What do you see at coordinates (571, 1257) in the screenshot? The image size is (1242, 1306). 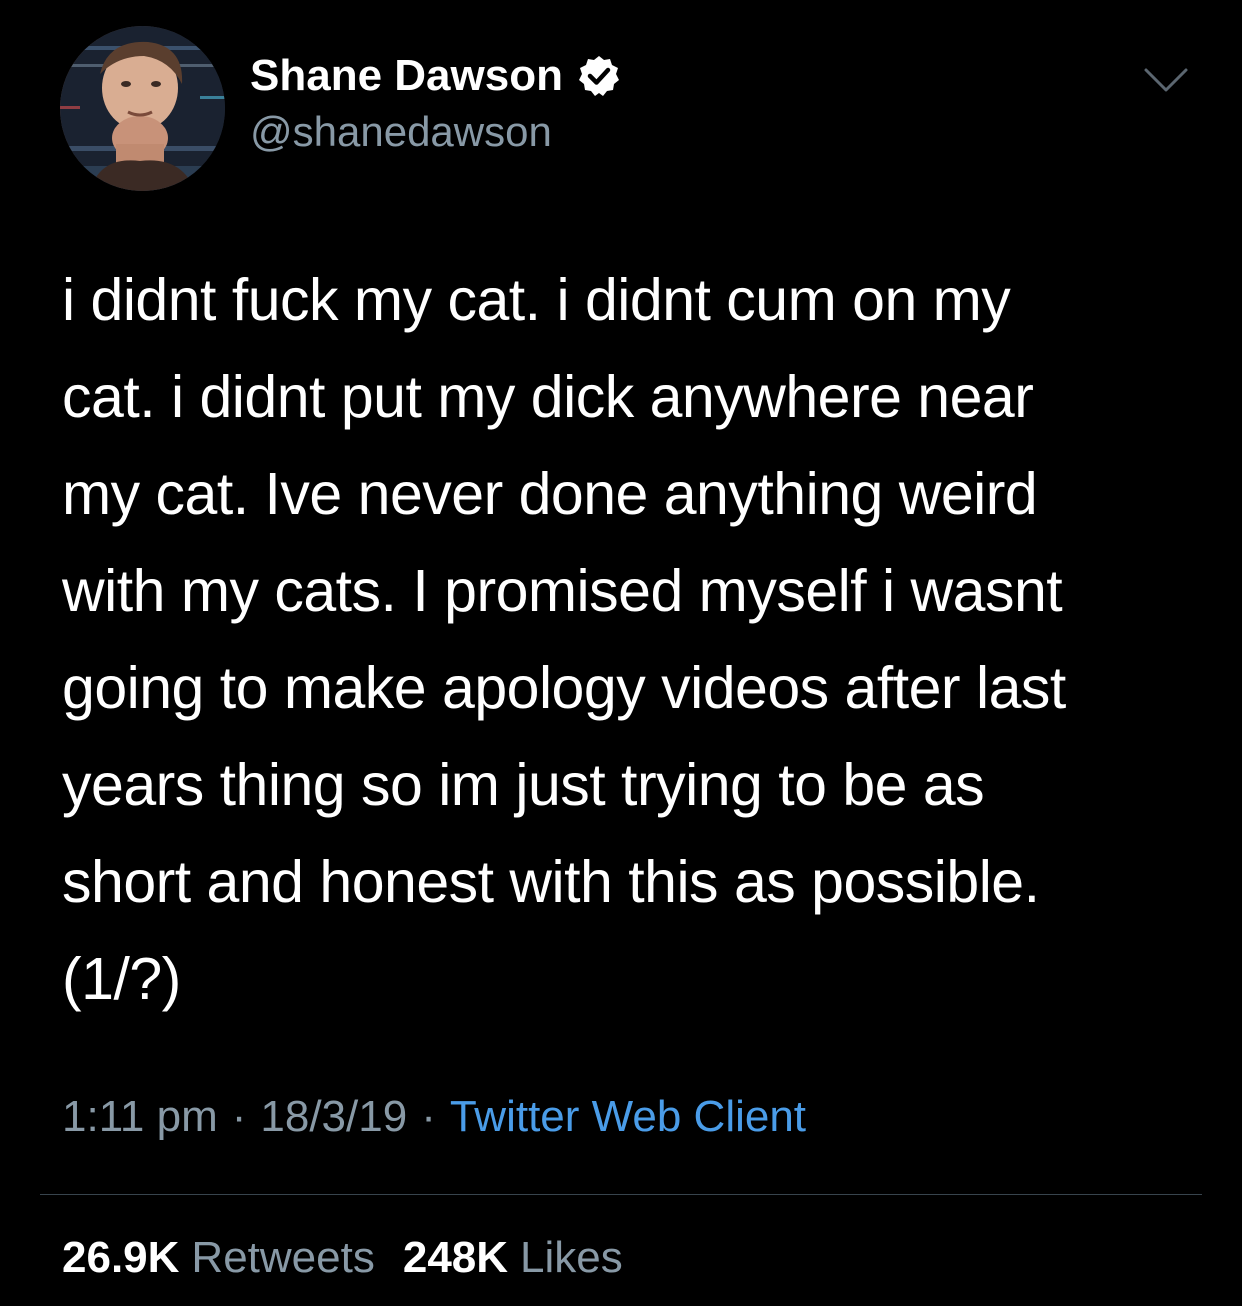 I see `likes-label: Likes` at bounding box center [571, 1257].